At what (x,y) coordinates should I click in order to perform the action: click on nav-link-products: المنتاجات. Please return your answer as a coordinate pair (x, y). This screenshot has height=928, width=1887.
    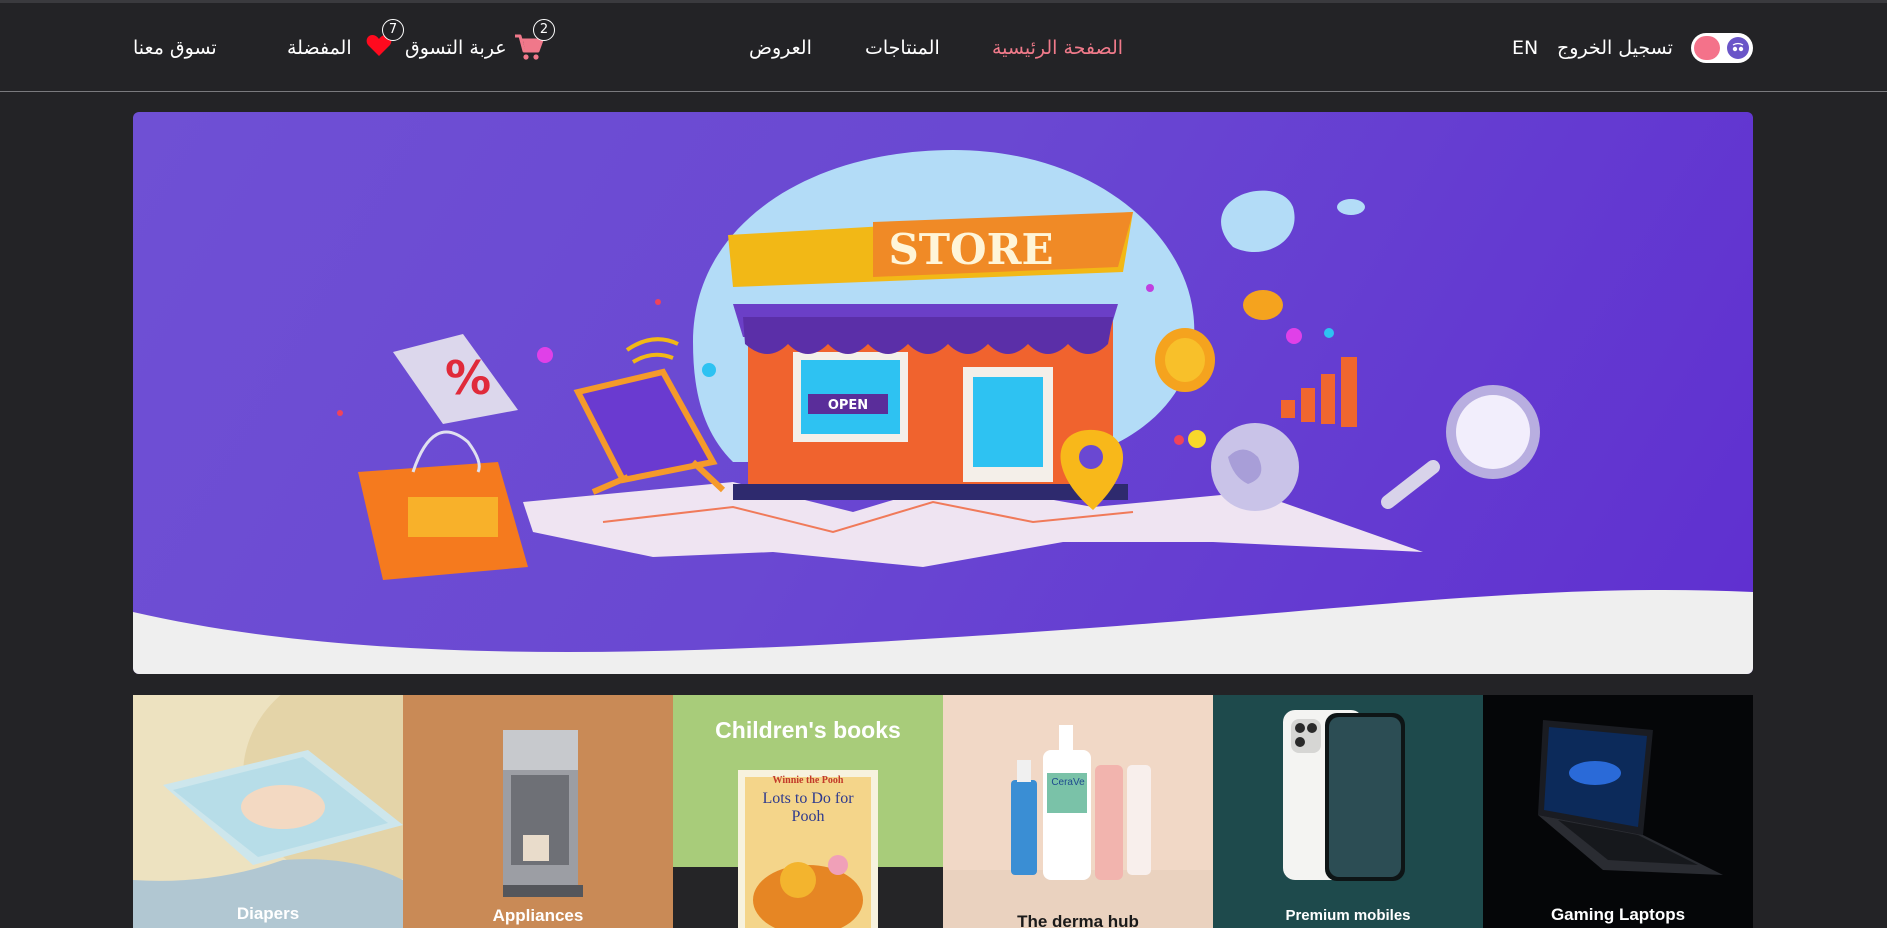
    Looking at the image, I should click on (902, 48).